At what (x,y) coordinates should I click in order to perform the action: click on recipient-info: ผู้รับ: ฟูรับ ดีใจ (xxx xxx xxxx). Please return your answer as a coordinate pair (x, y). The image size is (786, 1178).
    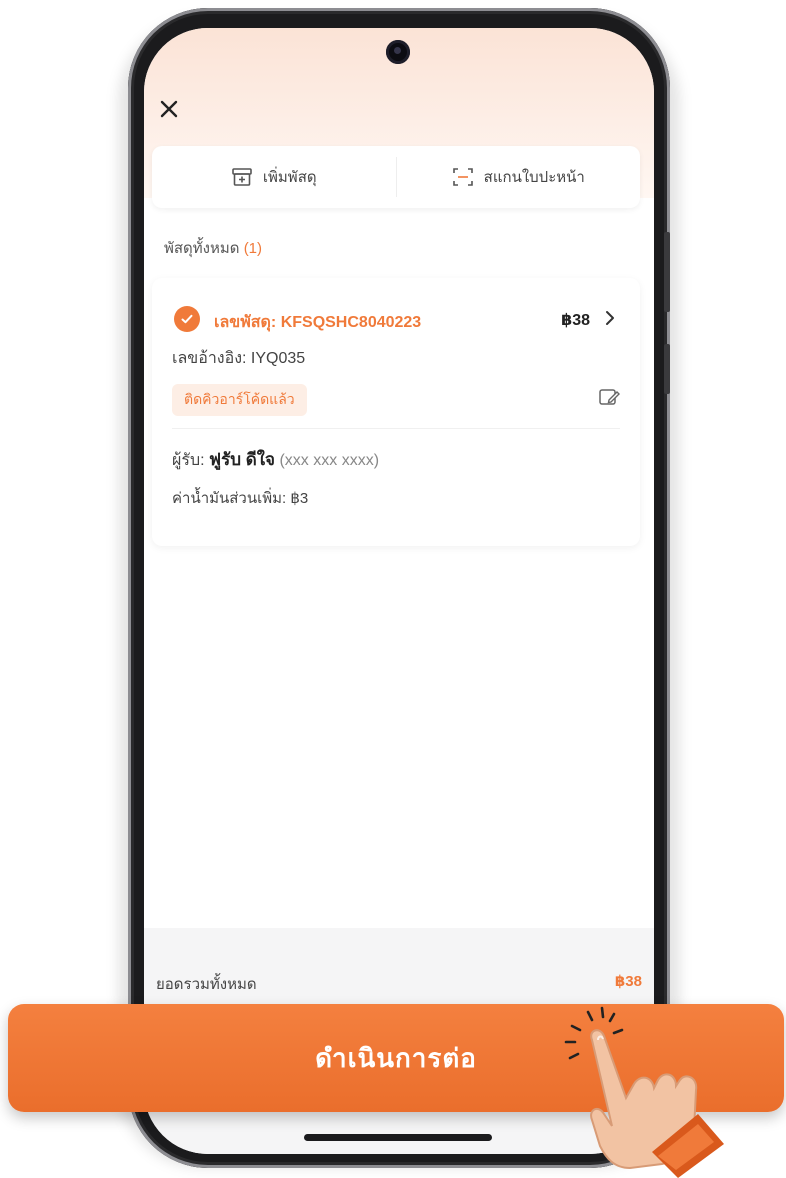
    Looking at the image, I should click on (275, 459).